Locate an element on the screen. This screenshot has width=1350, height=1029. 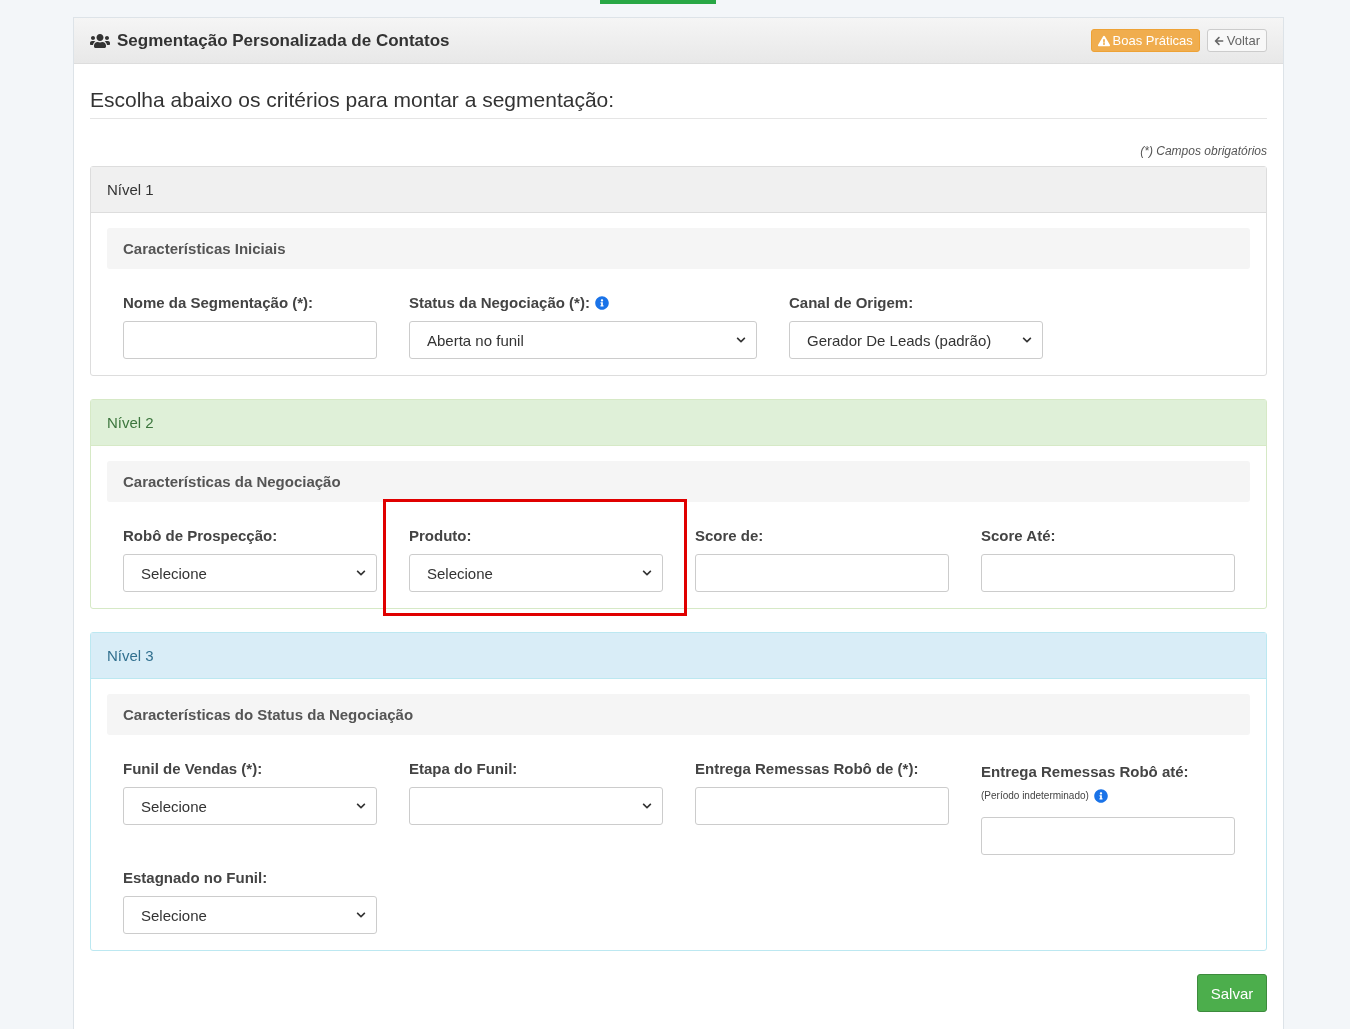
field-label: Nome da Segmentação (*): is located at coordinates (218, 303).